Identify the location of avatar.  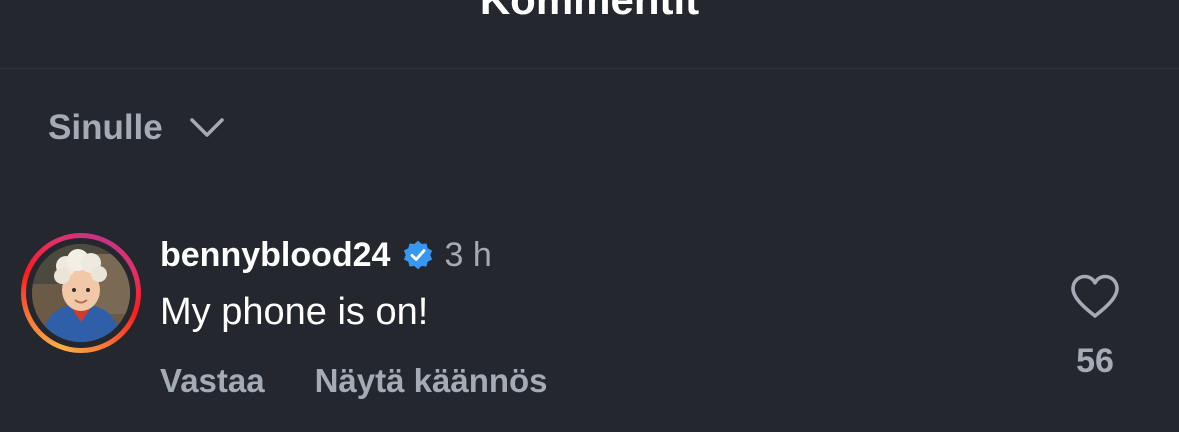
(81, 293).